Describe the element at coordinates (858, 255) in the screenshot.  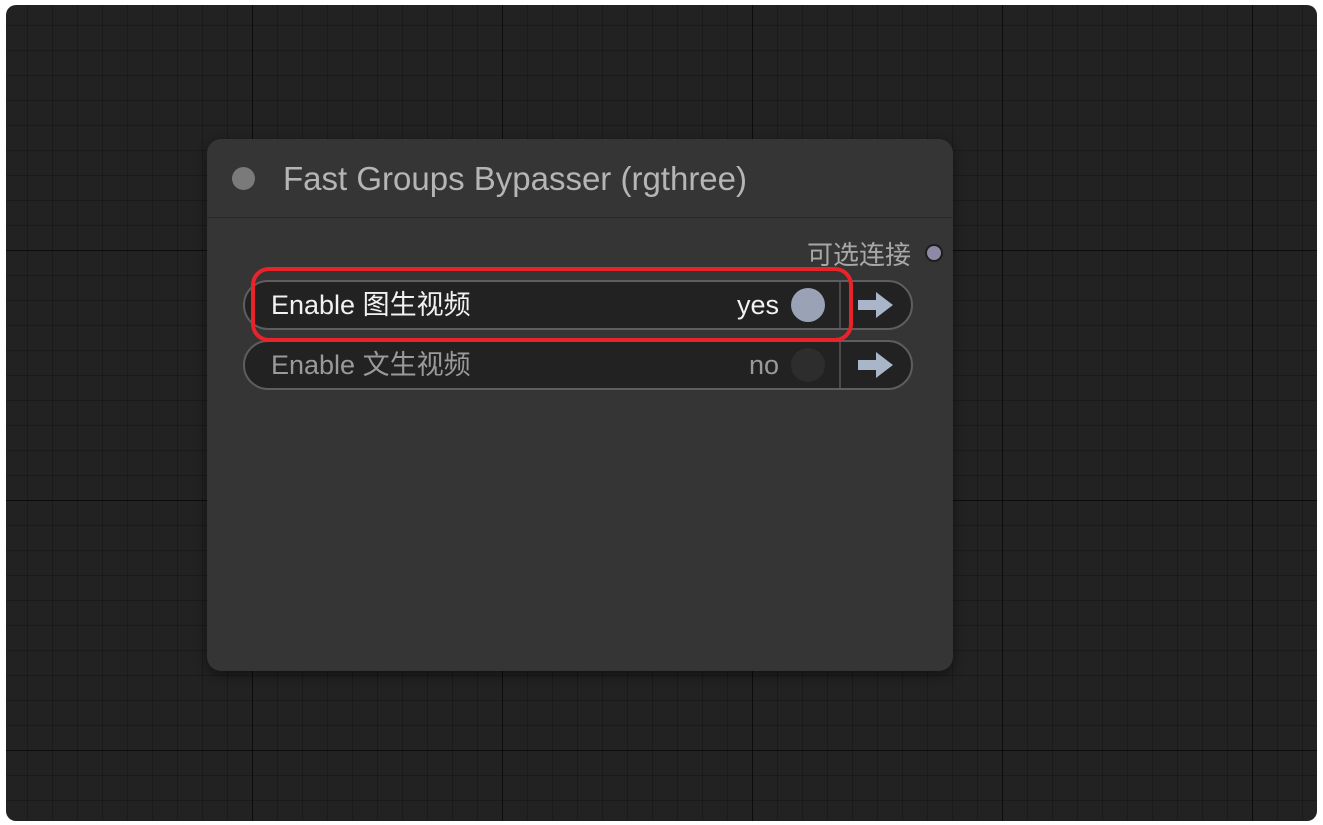
I see `output-label: 可选连接` at that location.